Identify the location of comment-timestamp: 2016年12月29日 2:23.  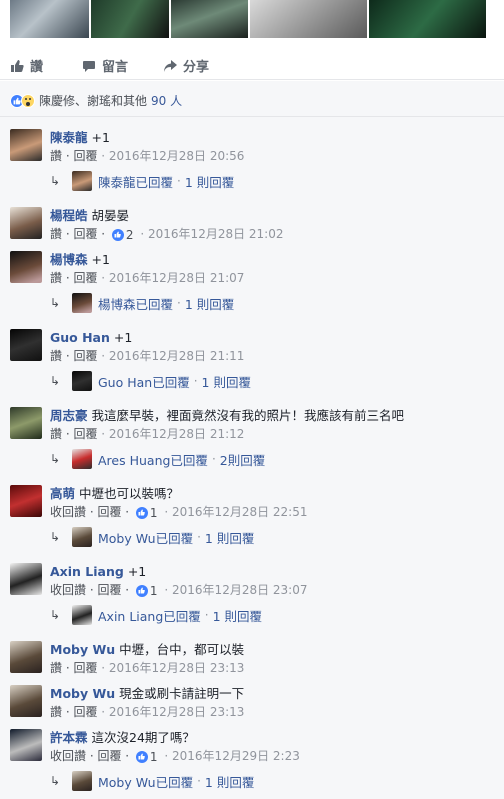
(236, 756).